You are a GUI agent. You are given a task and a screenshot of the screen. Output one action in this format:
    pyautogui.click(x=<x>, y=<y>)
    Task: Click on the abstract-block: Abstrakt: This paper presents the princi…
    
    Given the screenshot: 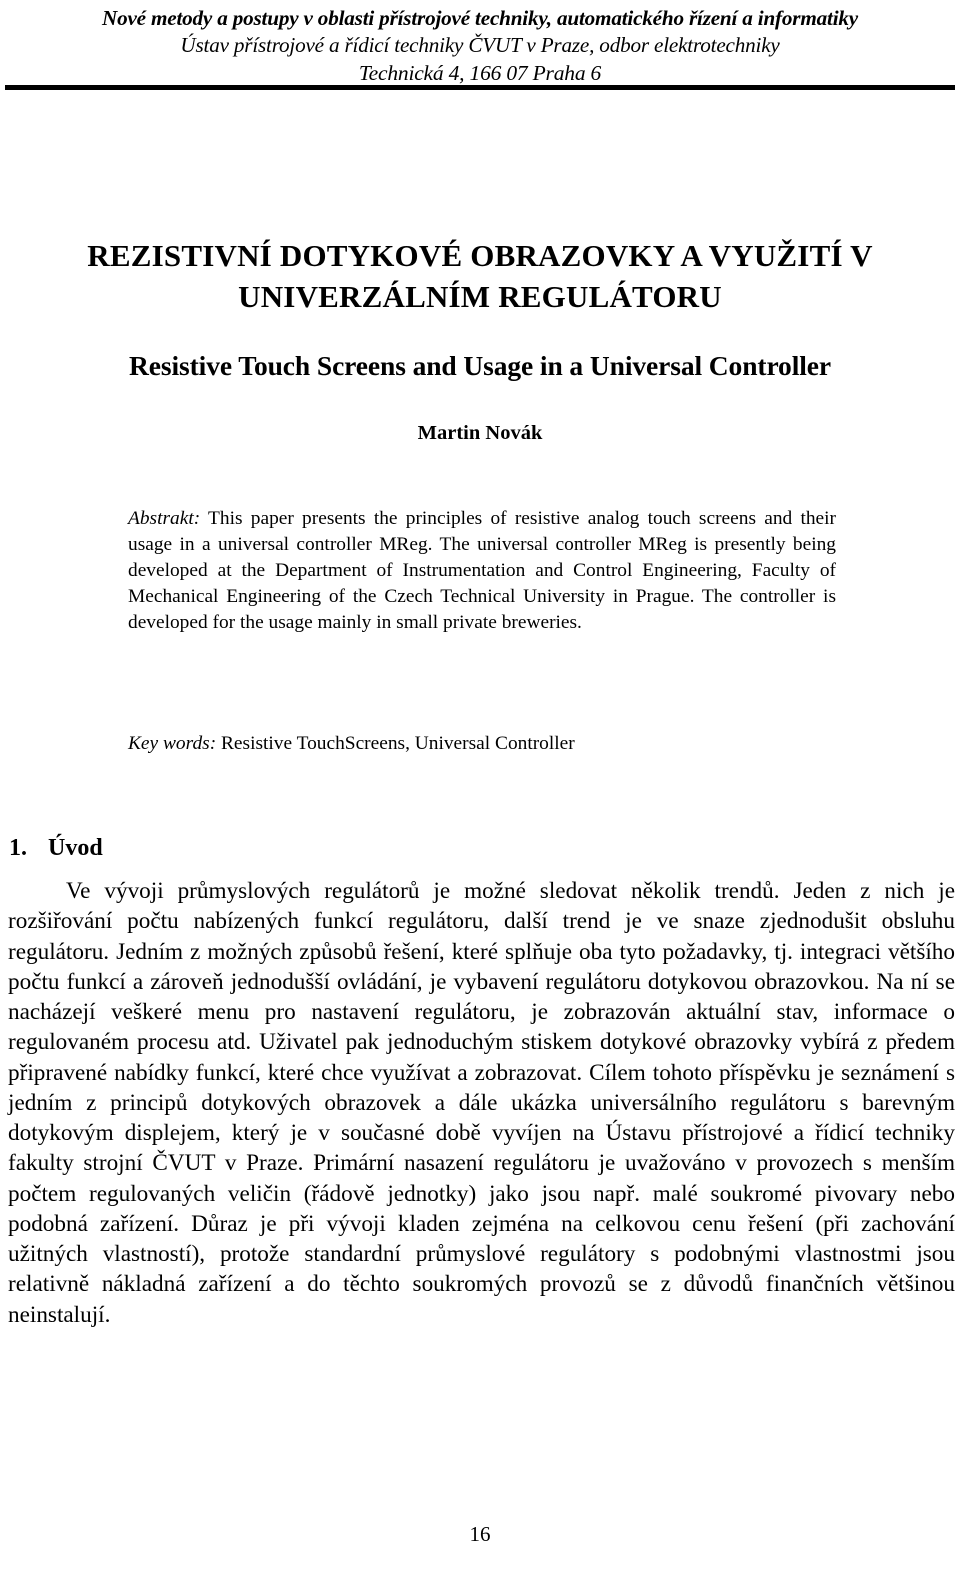 What is the action you would take?
    pyautogui.click(x=482, y=571)
    